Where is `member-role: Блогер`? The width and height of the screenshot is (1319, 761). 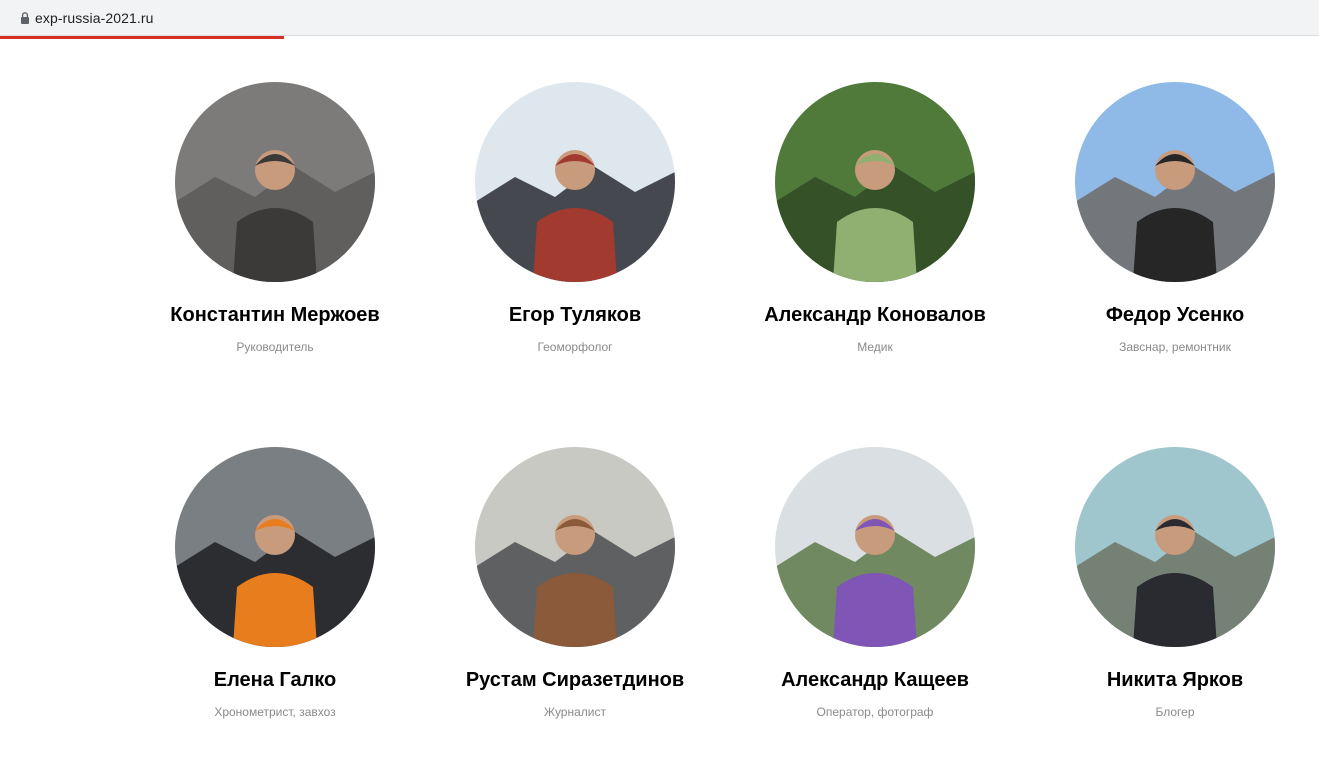 member-role: Блогер is located at coordinates (1175, 712).